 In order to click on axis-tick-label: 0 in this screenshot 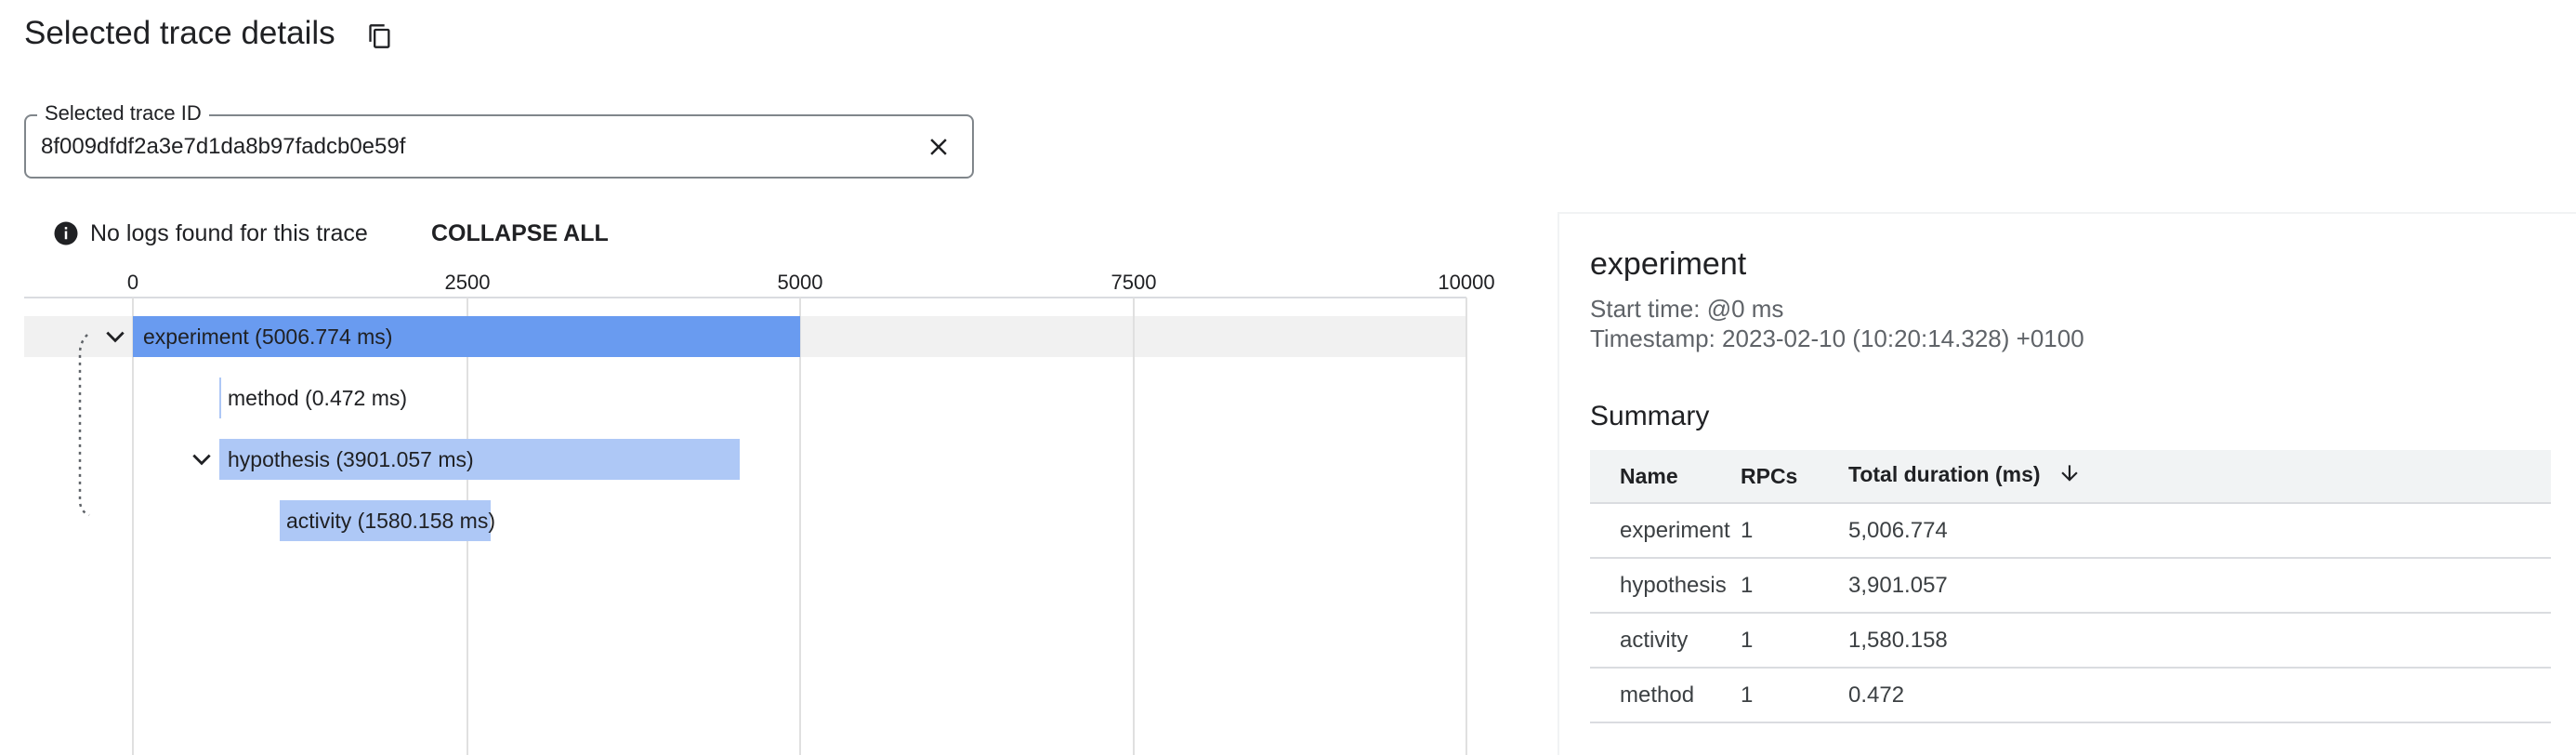, I will do `click(132, 282)`.